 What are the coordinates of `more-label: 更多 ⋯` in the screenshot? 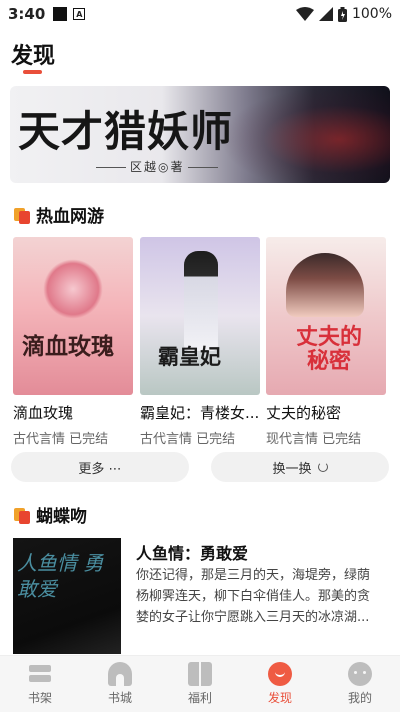 It's located at (100, 469).